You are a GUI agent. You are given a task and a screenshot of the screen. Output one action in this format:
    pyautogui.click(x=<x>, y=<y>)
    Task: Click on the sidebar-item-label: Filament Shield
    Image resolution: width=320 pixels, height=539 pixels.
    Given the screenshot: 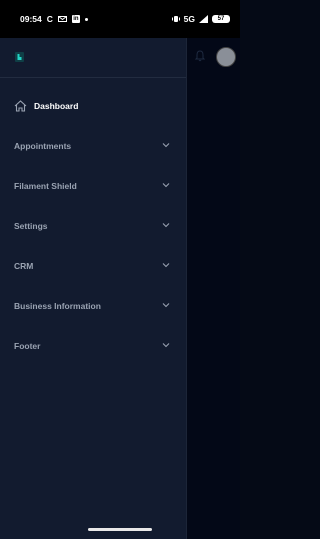 What is the action you would take?
    pyautogui.click(x=45, y=186)
    